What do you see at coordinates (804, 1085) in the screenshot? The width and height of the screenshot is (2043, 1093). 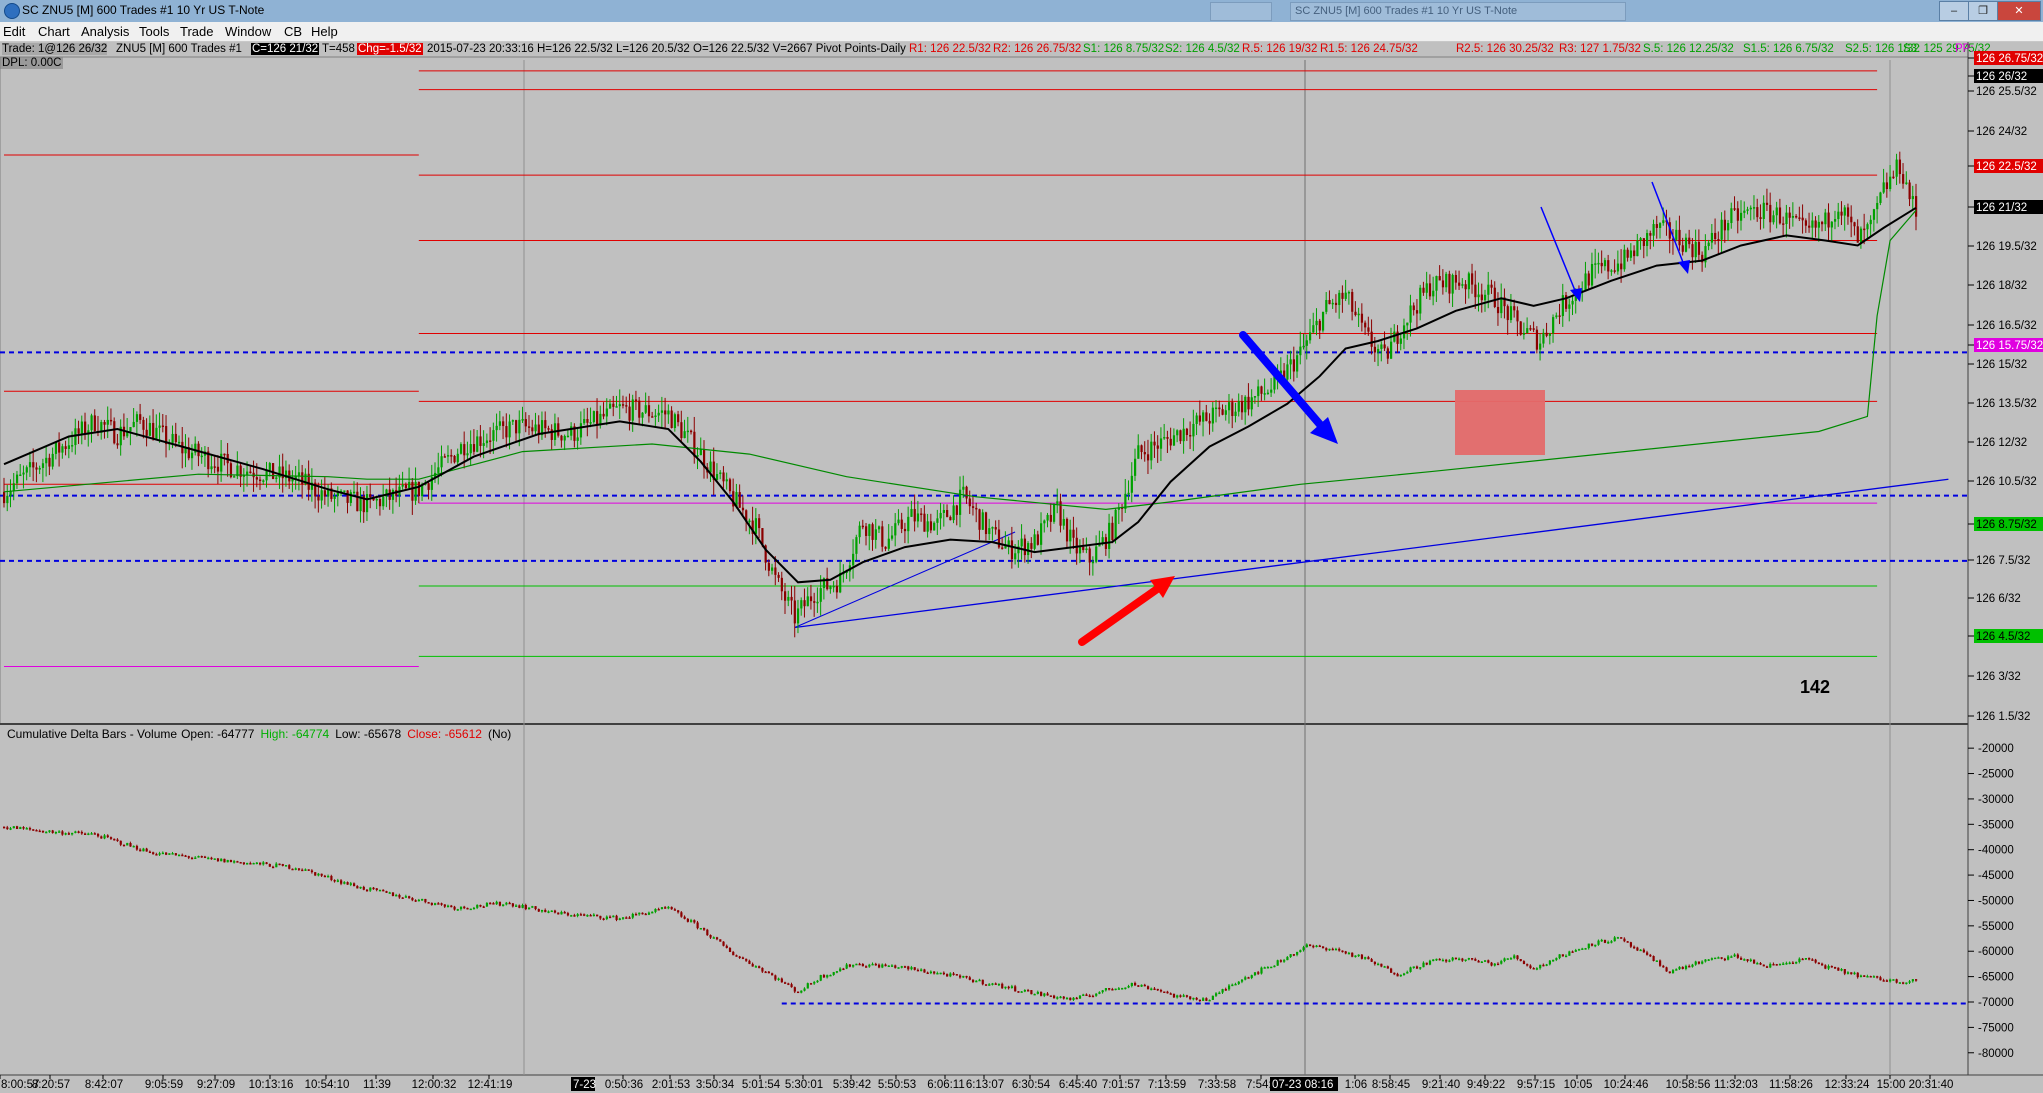 I see `time-axis-label: 5:30:01` at bounding box center [804, 1085].